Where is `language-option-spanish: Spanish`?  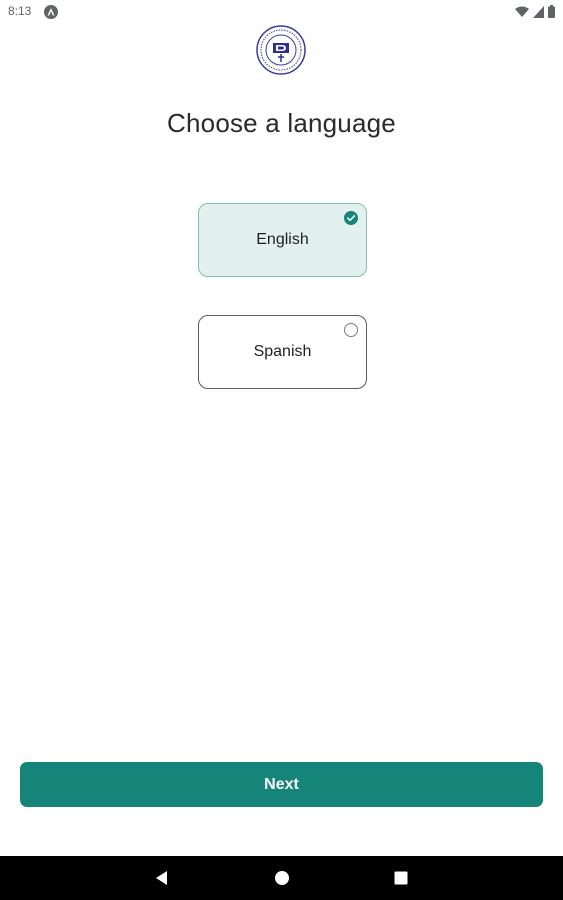
language-option-spanish: Spanish is located at coordinates (282, 352).